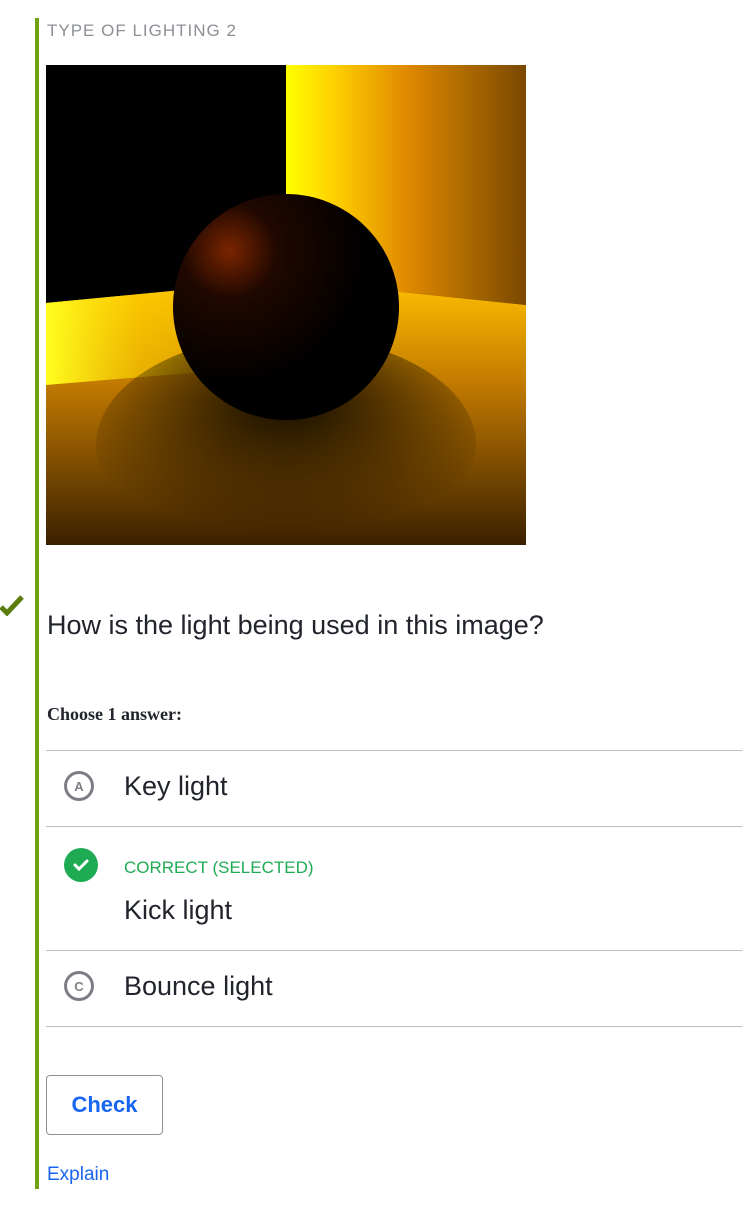  What do you see at coordinates (79, 786) in the screenshot?
I see `choice-letter-a: A` at bounding box center [79, 786].